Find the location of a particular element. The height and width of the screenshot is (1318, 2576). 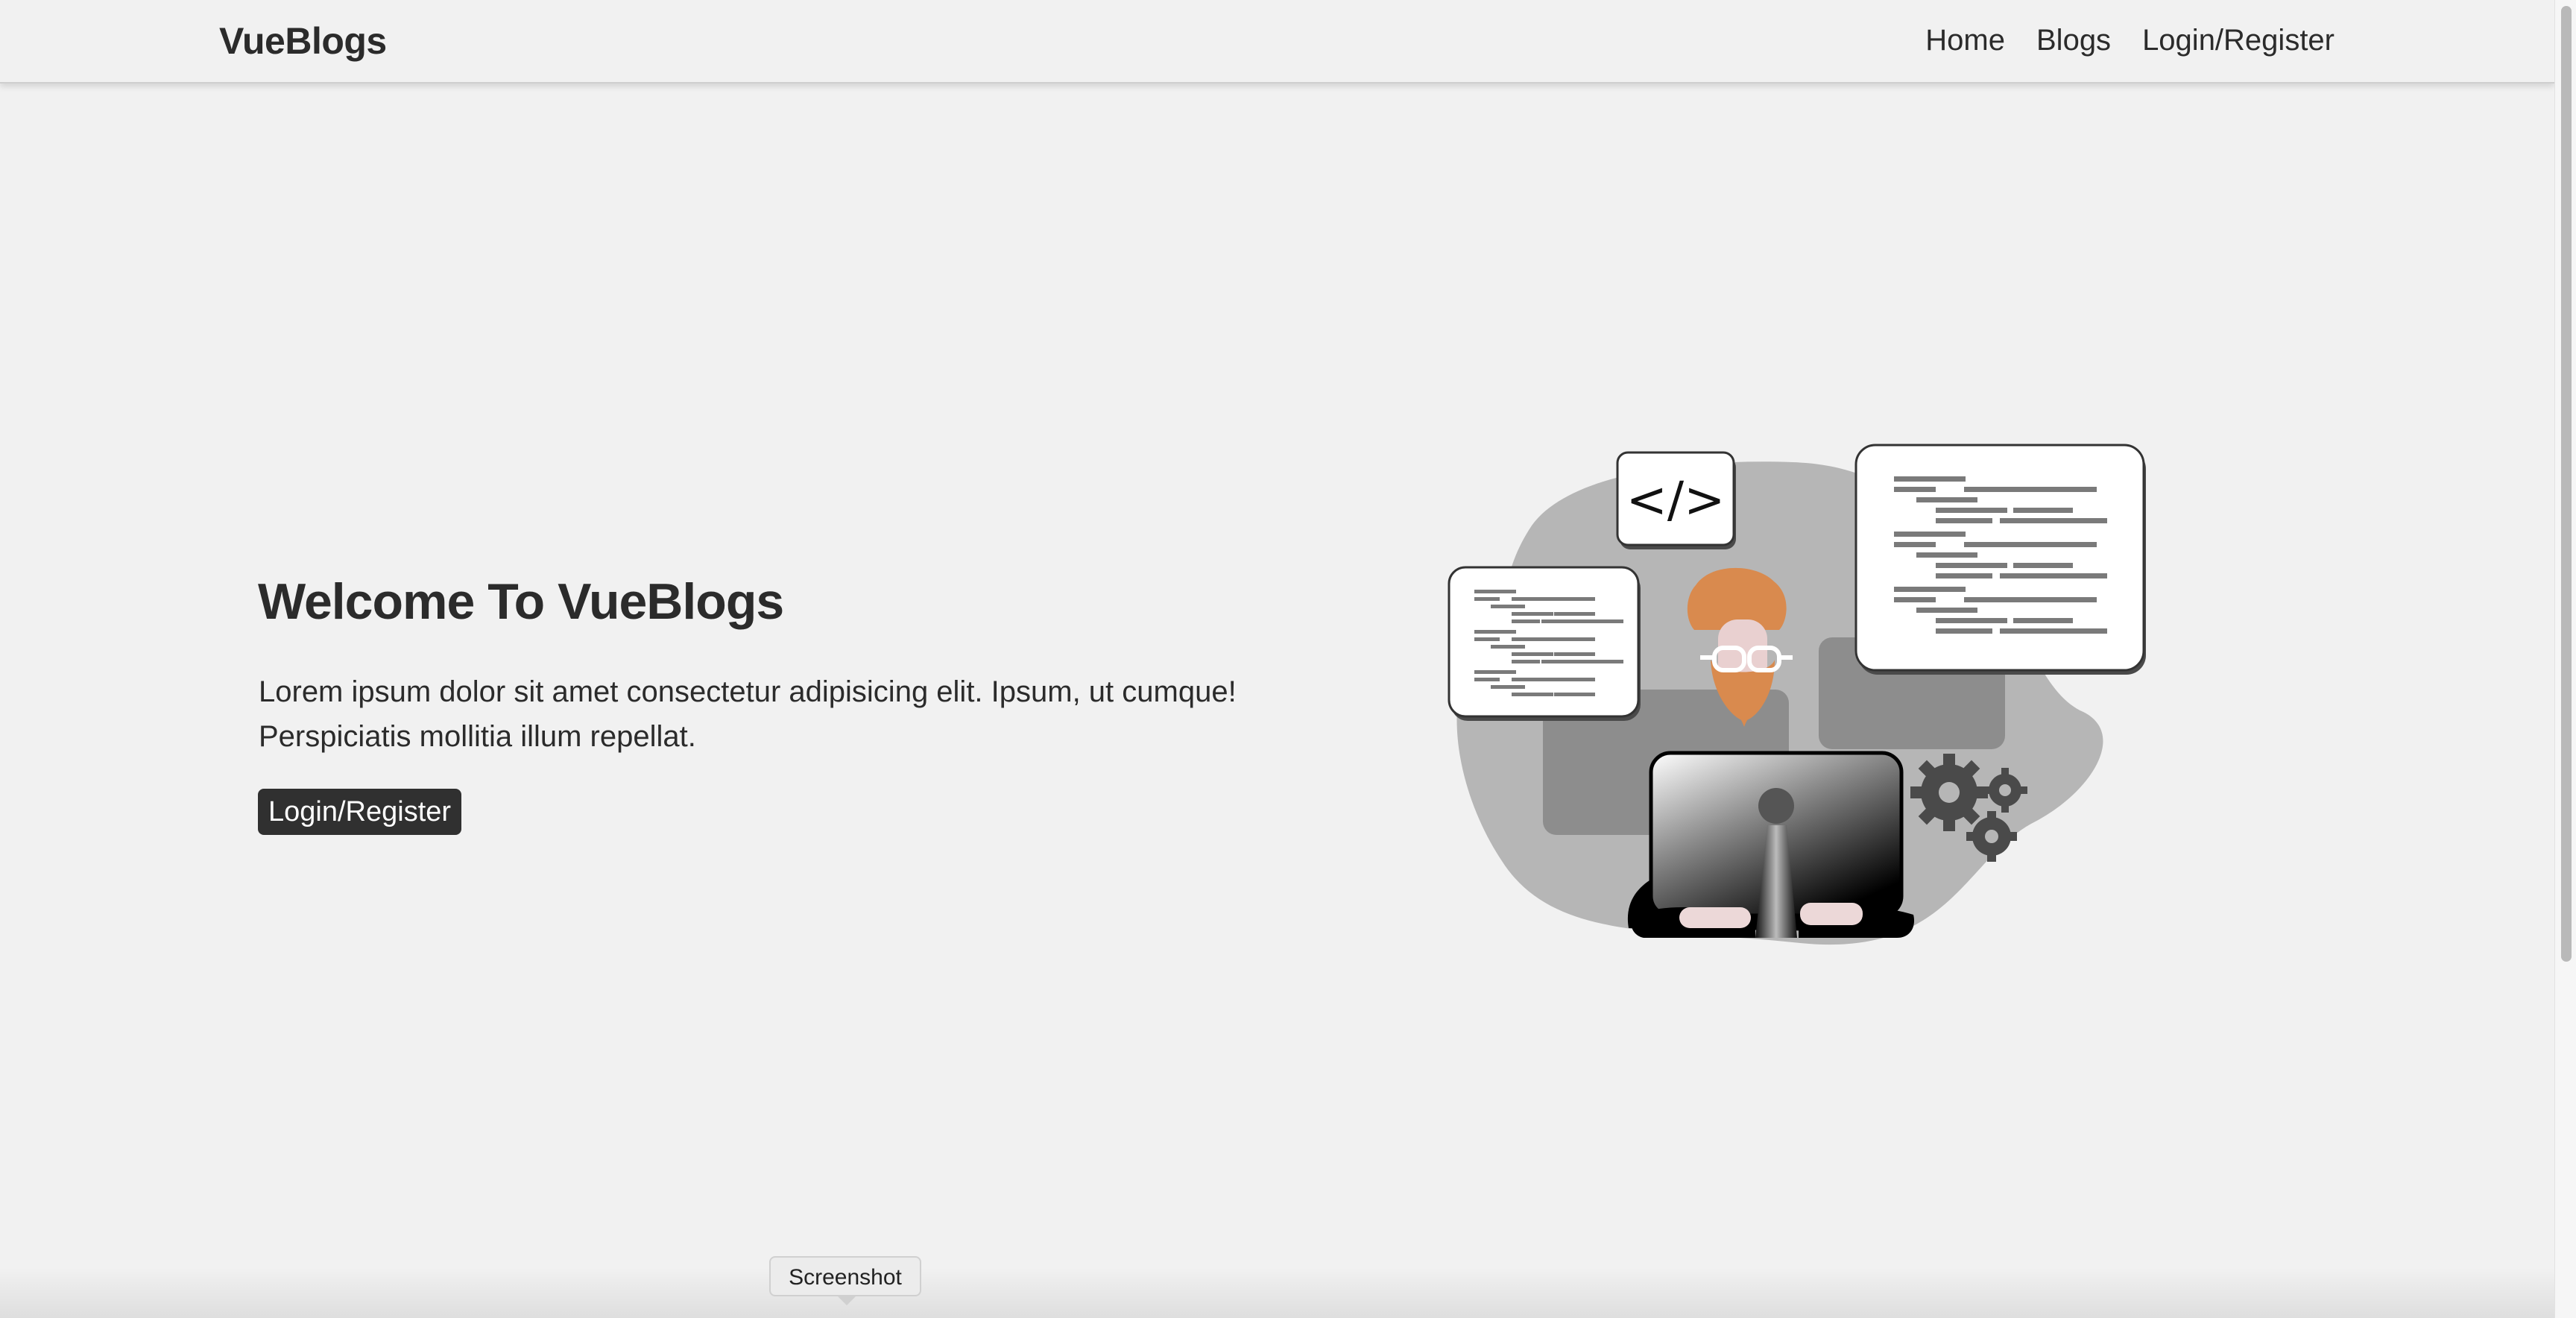

nav-link-login-register: Login/Register is located at coordinates (2238, 40).